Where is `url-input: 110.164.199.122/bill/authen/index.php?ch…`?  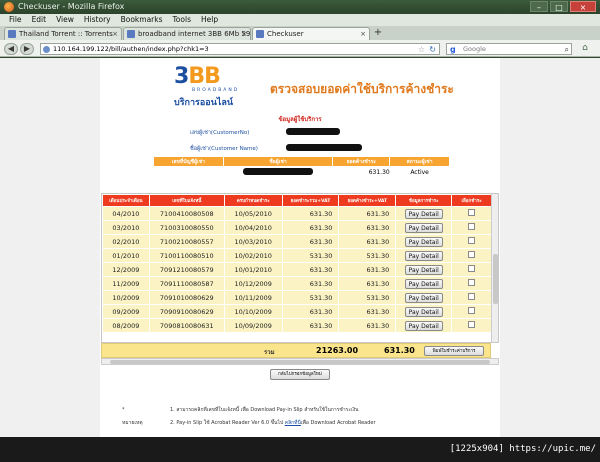
url-input: 110.164.199.122/bill/authen/index.php?ch… is located at coordinates (240, 49).